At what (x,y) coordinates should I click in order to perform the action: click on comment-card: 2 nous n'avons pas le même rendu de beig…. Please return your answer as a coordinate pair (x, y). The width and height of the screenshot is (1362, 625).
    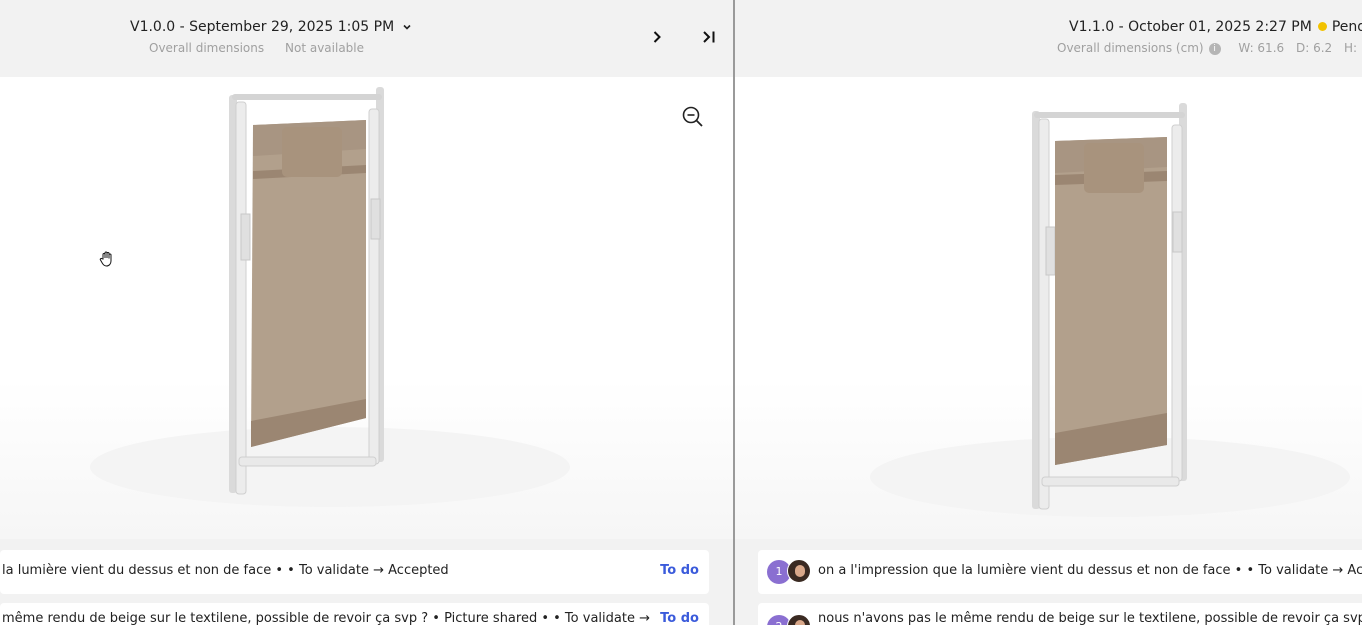
    Looking at the image, I should click on (1060, 614).